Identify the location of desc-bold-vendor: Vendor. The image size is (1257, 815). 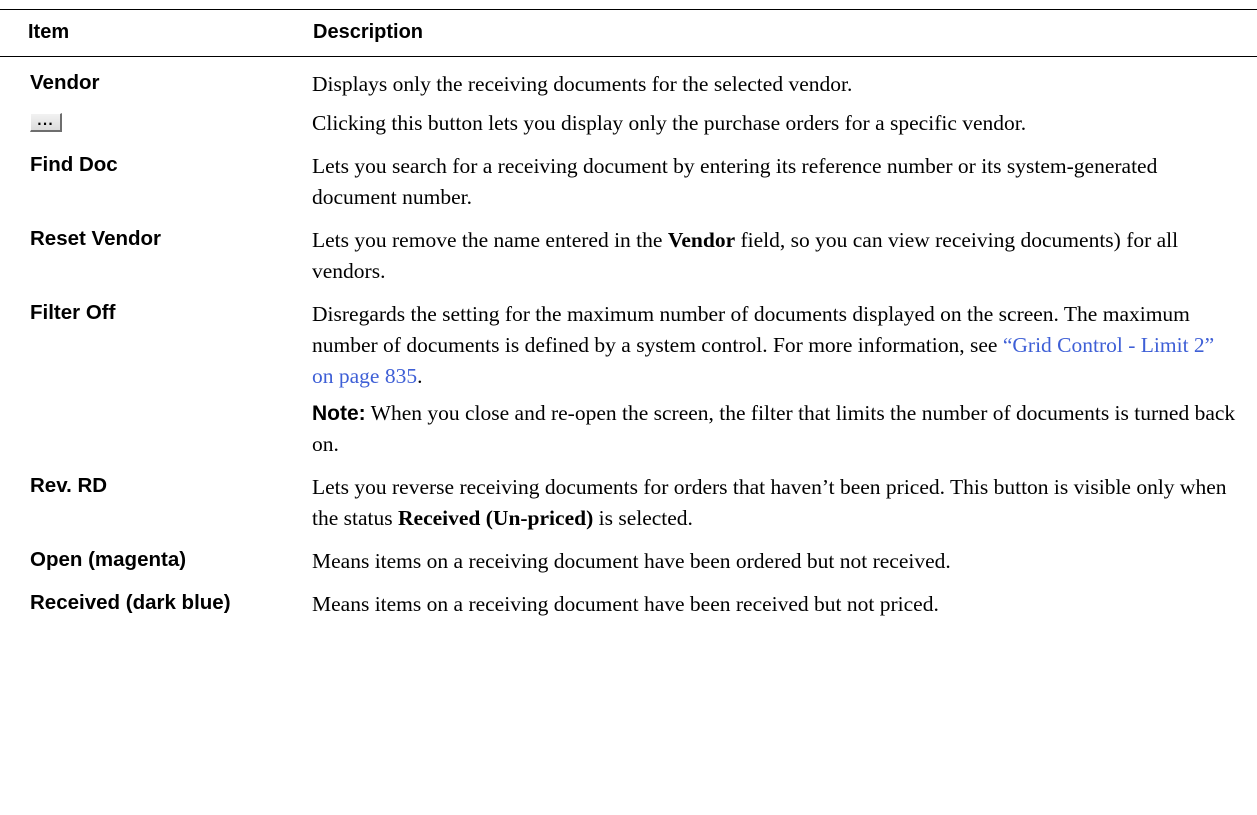
(701, 240).